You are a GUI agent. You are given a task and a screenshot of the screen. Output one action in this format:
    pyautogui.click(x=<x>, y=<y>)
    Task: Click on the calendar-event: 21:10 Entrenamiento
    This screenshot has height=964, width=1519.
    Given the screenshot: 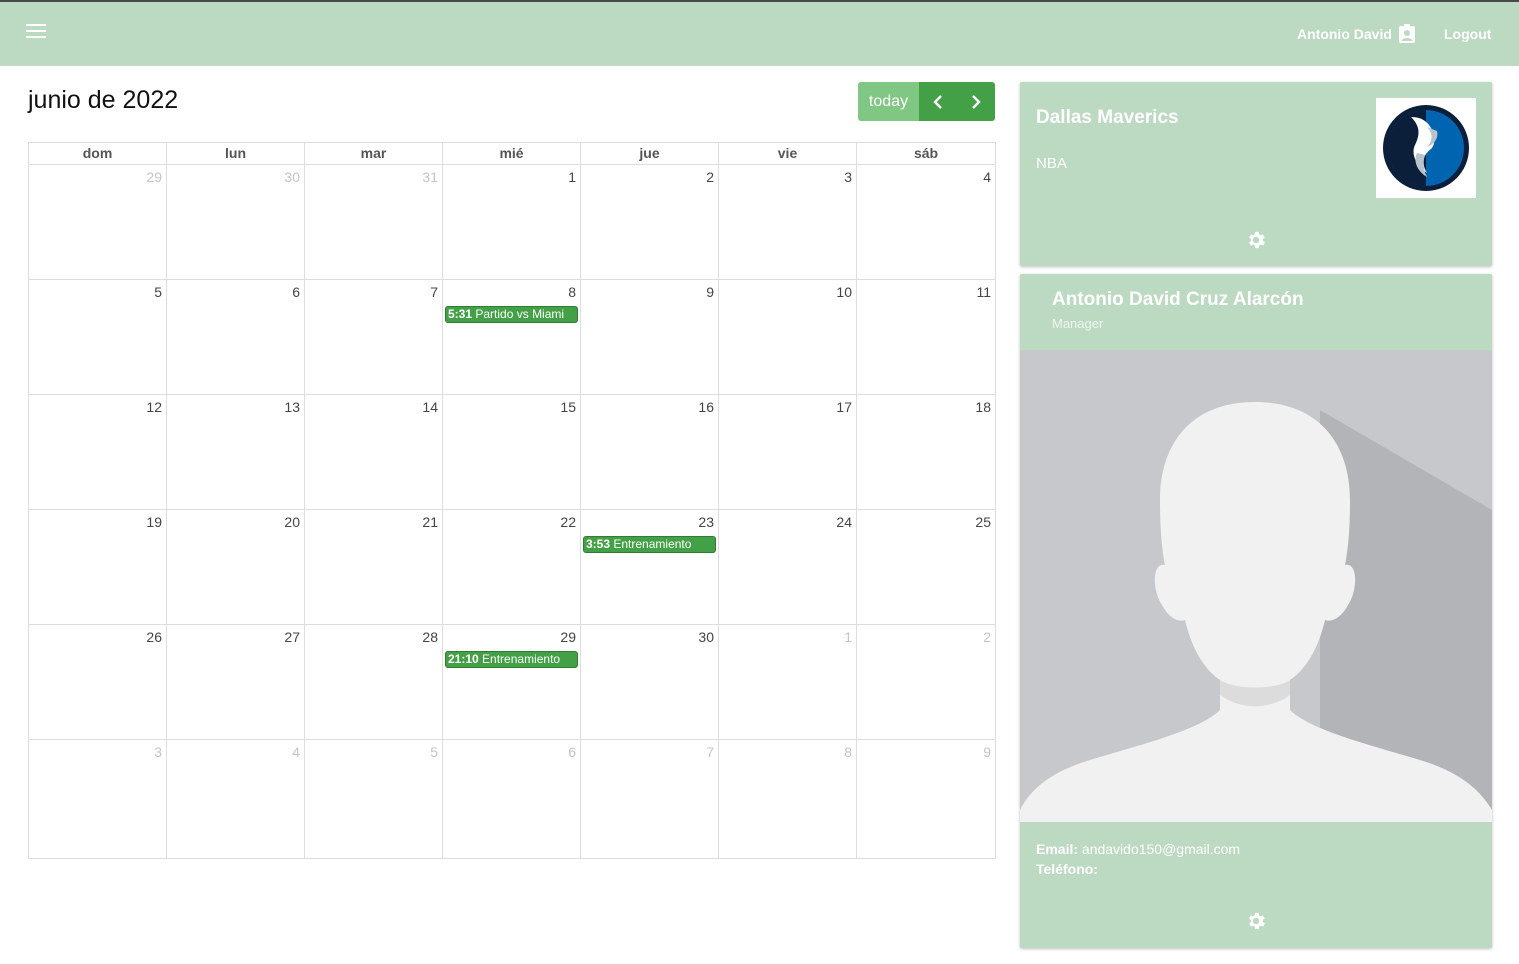 What is the action you would take?
    pyautogui.click(x=511, y=659)
    